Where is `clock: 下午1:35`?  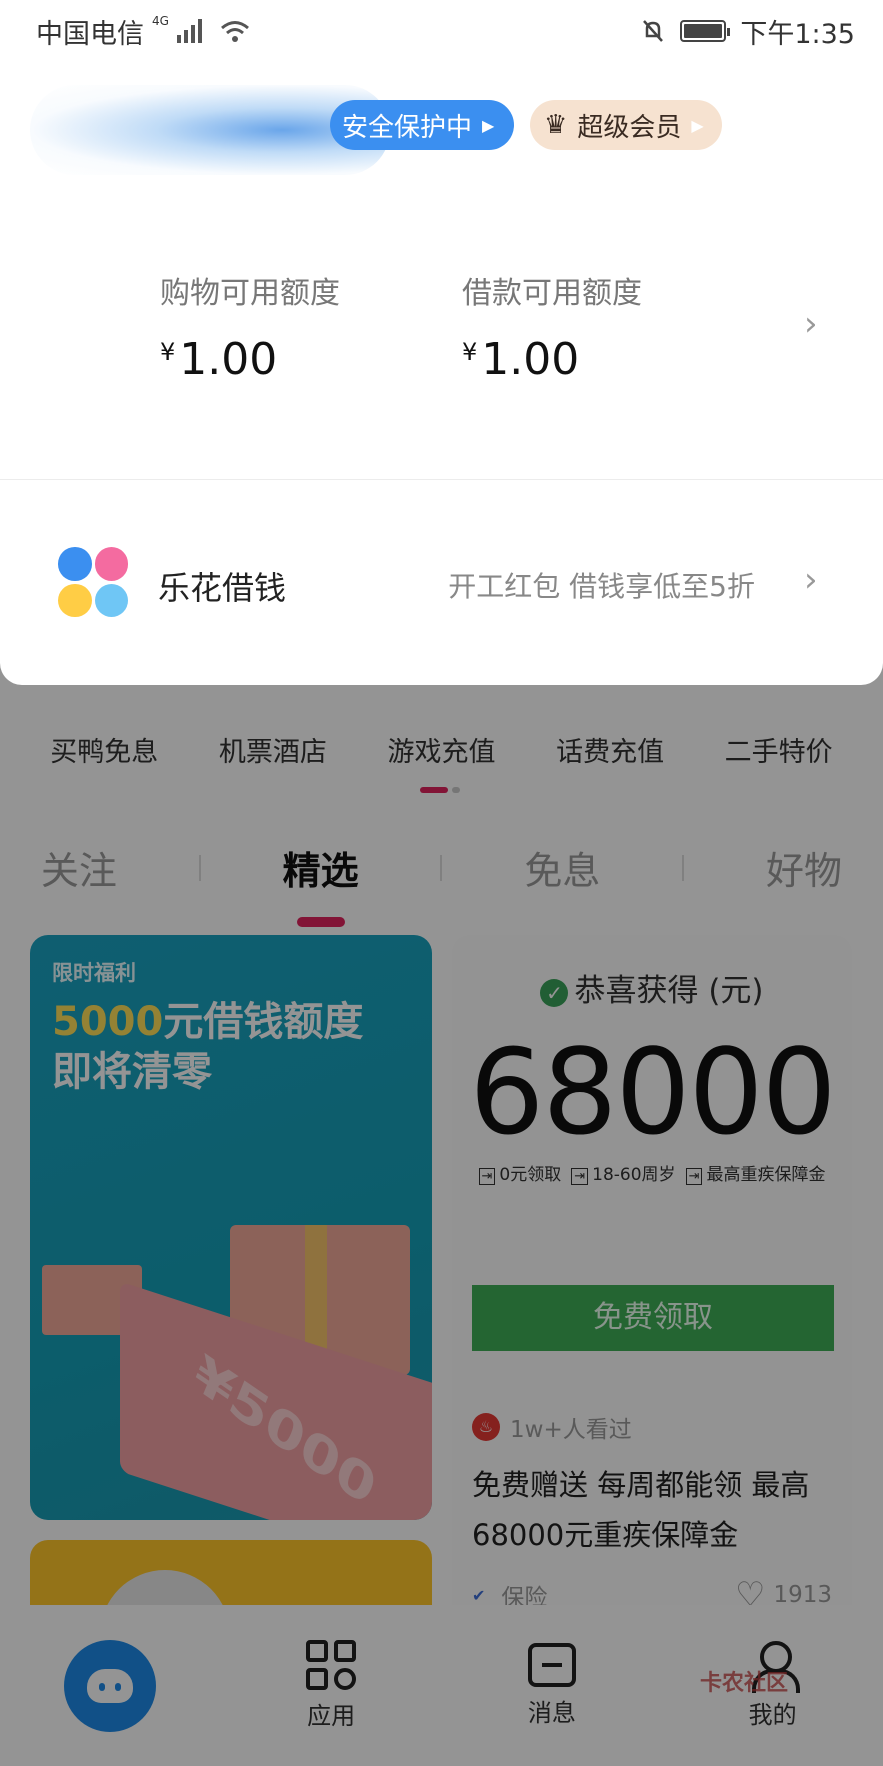
clock: 下午1:35 is located at coordinates (797, 34).